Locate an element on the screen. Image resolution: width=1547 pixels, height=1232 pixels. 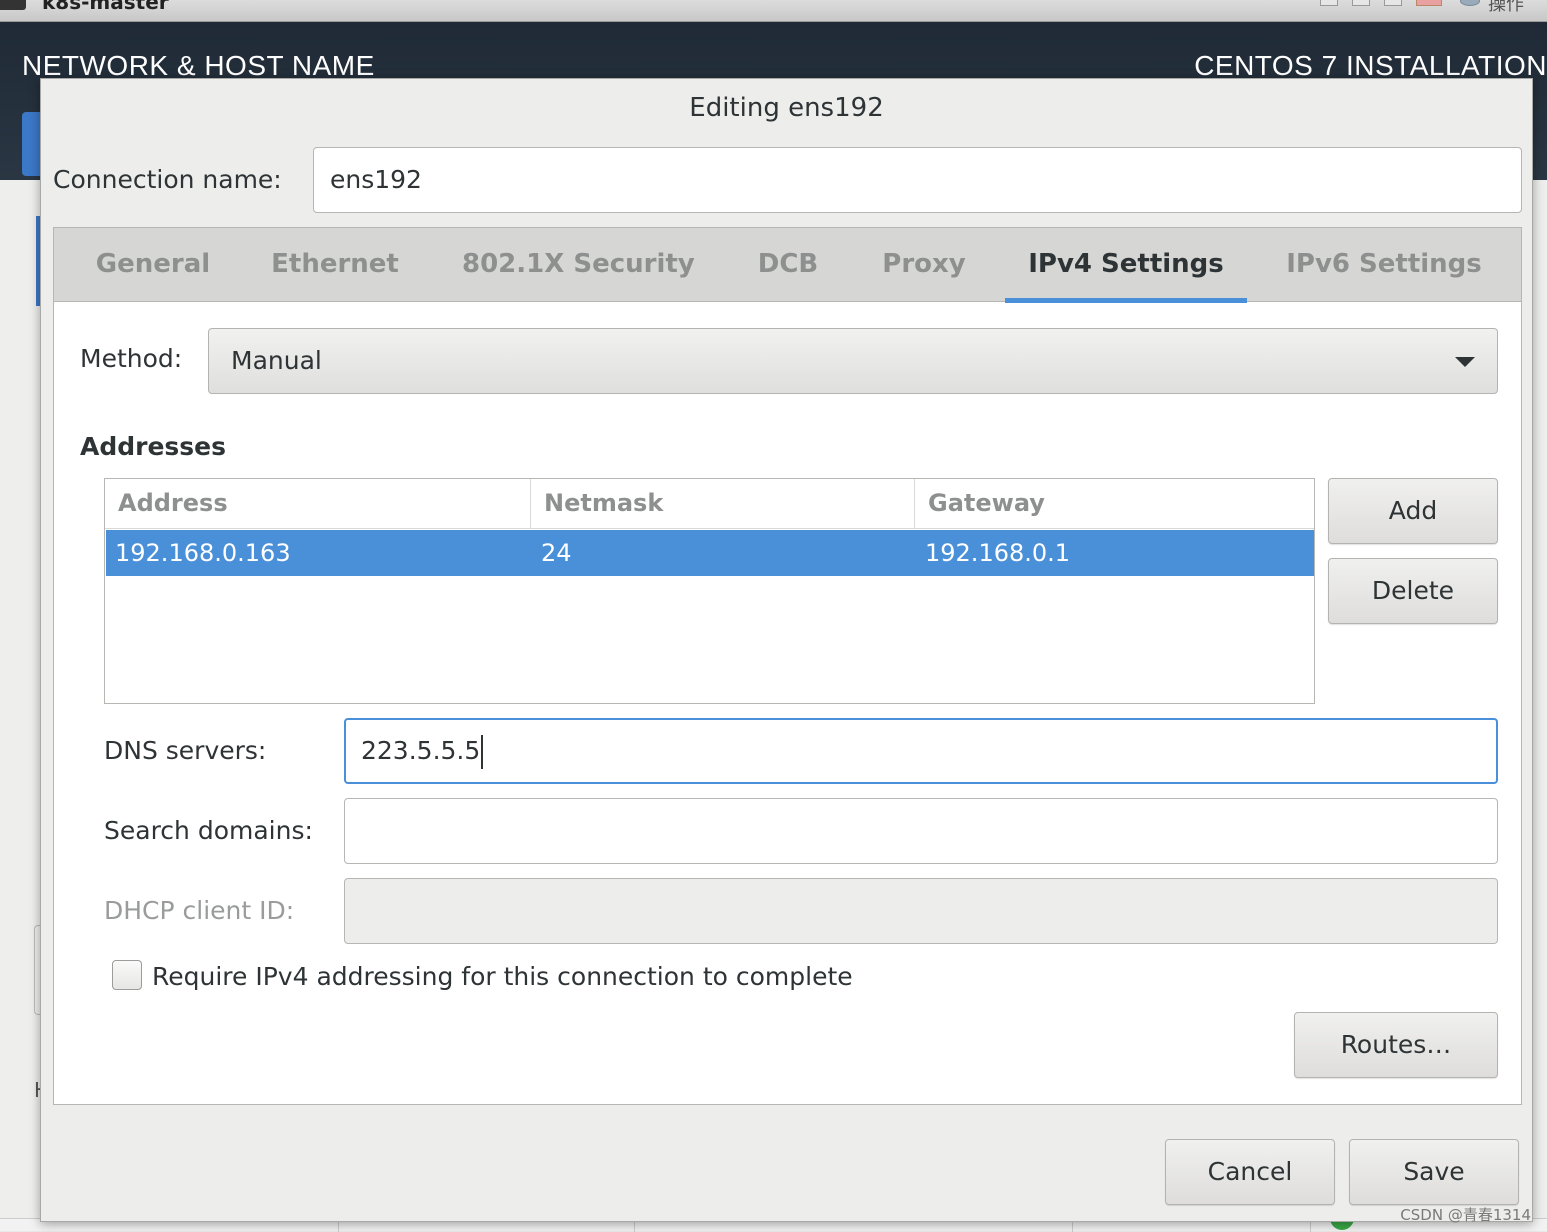
tab-dcb: DCB is located at coordinates (788, 265).